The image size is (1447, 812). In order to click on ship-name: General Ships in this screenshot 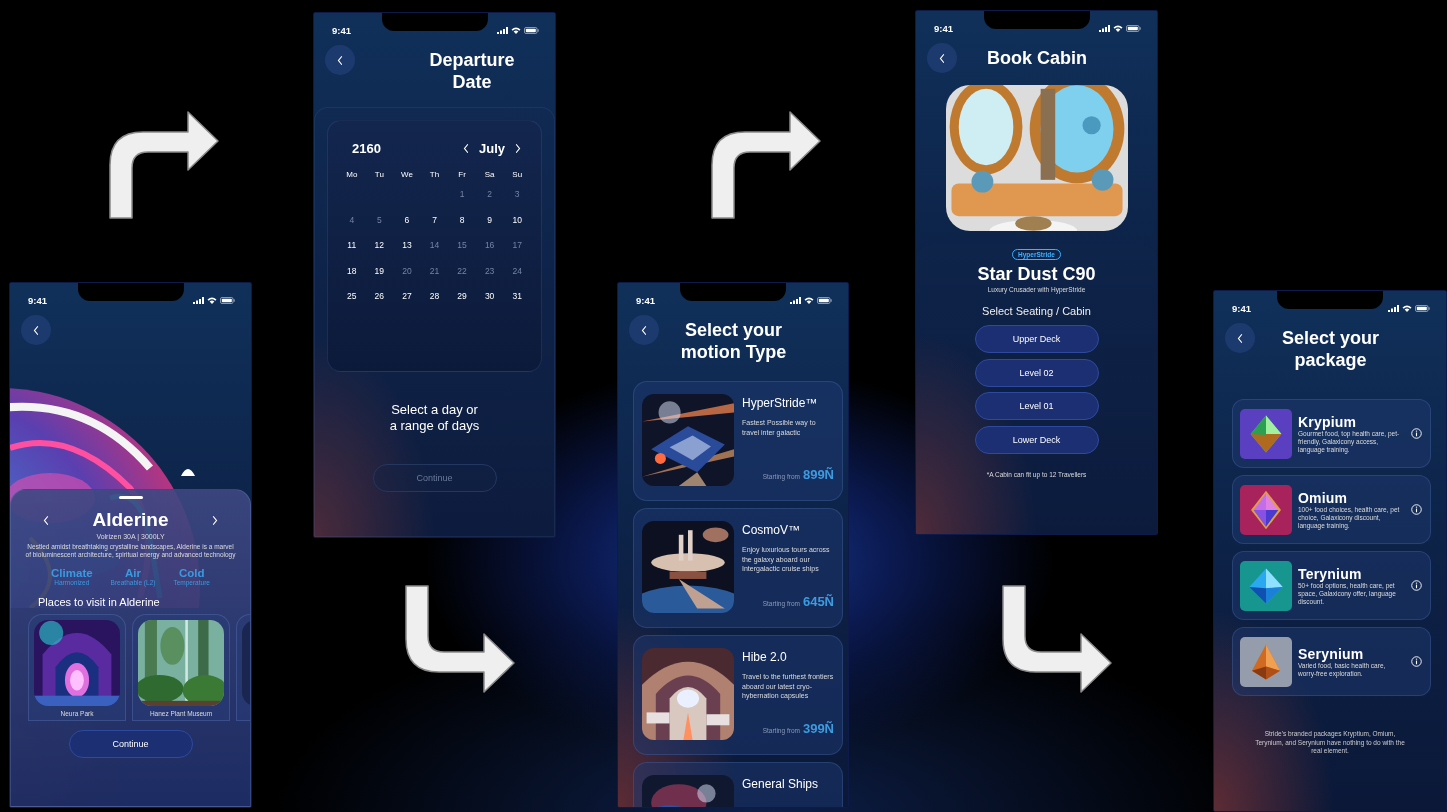, I will do `click(781, 784)`.